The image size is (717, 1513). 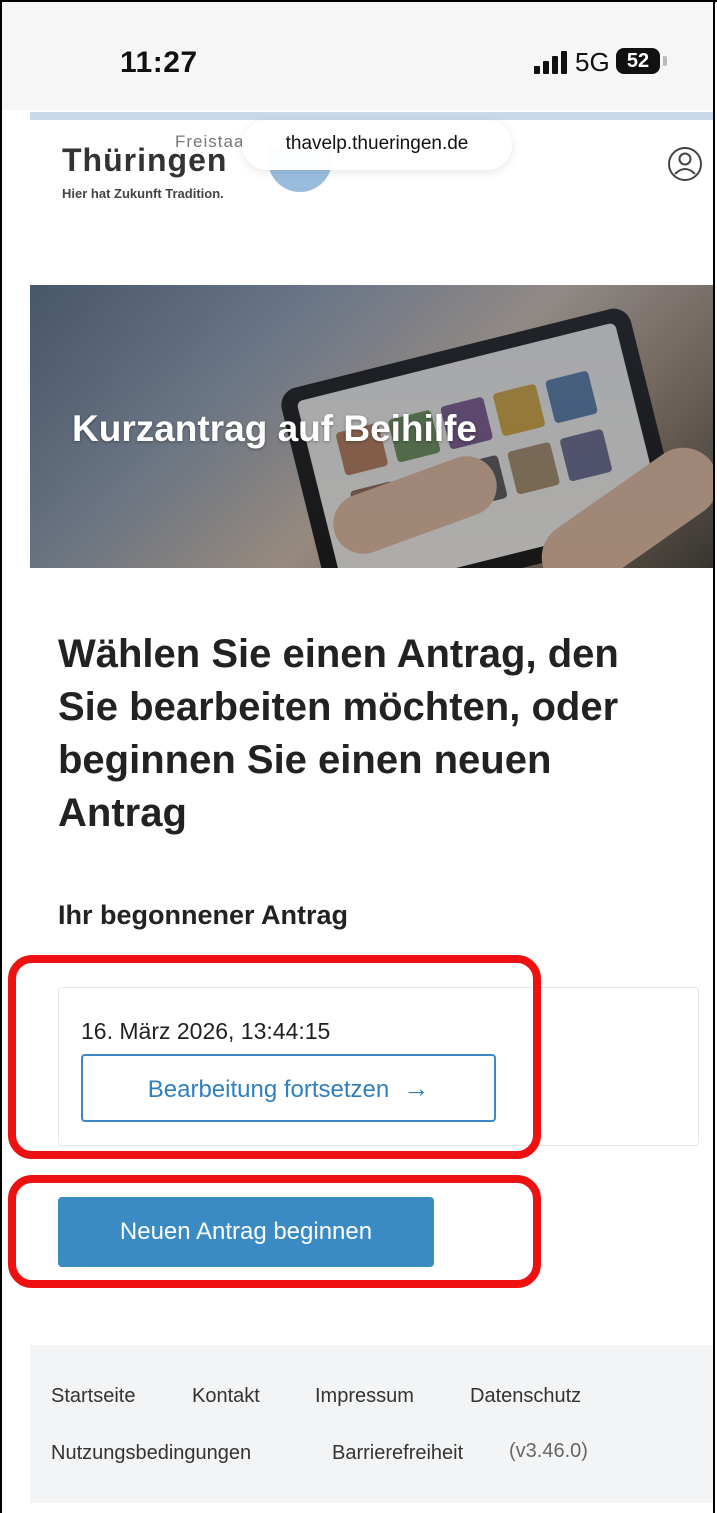 What do you see at coordinates (203, 915) in the screenshot?
I see `draft-section-title: Ihr begonnener Antrag` at bounding box center [203, 915].